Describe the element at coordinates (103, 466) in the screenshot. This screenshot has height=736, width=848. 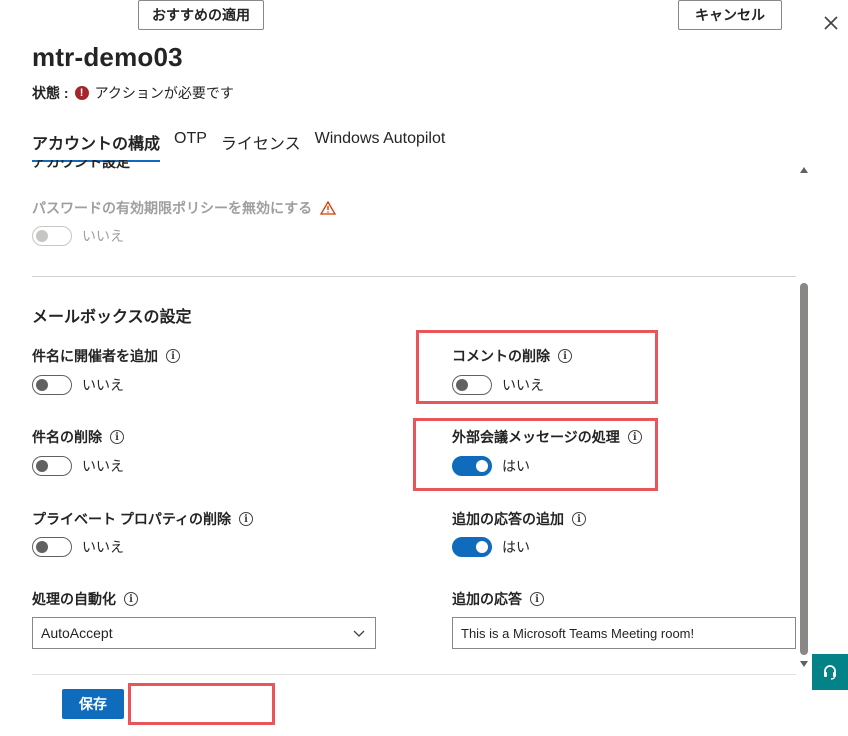
I see `delete-subject-value: いいえ` at that location.